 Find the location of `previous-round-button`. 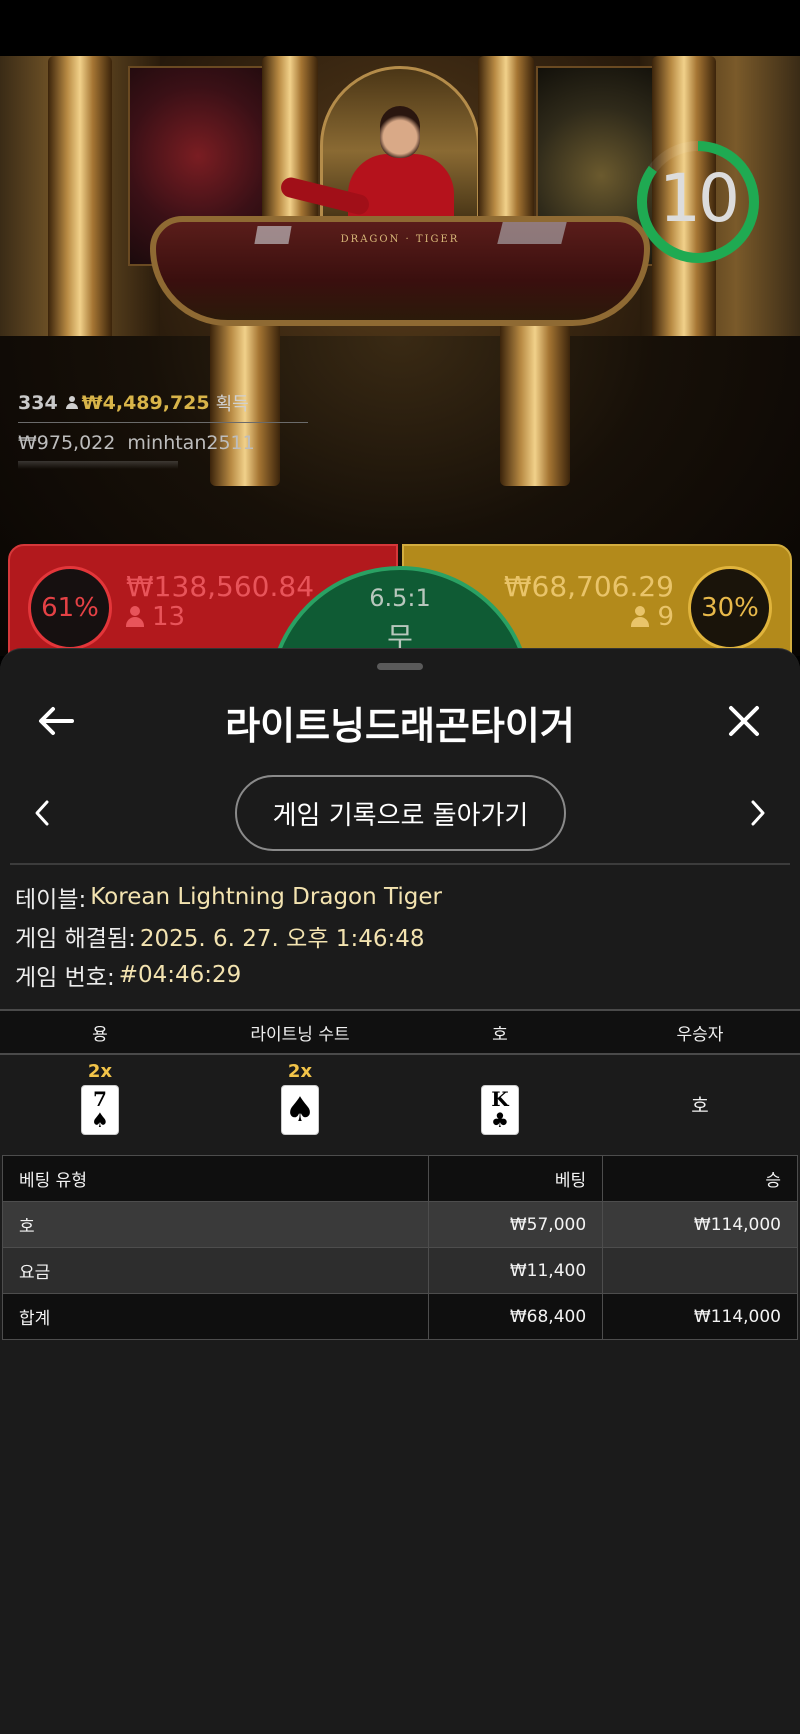

previous-round-button is located at coordinates (42, 813).